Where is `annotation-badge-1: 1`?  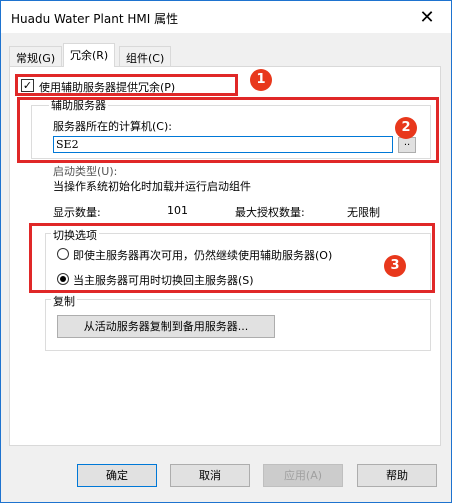 annotation-badge-1: 1 is located at coordinates (261, 80).